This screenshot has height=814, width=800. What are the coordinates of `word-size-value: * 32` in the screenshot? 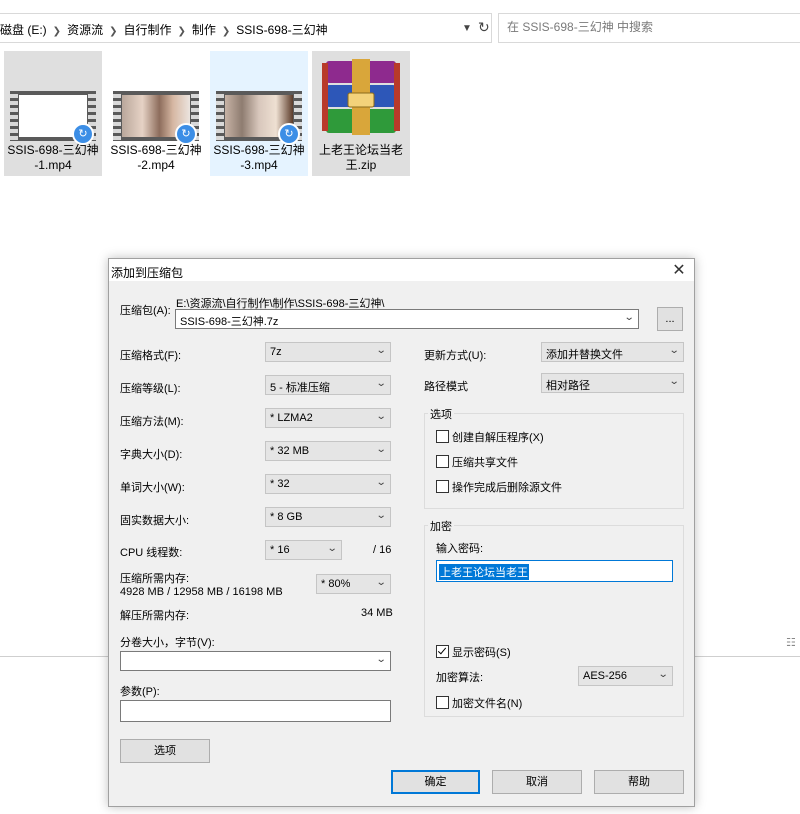 It's located at (280, 484).